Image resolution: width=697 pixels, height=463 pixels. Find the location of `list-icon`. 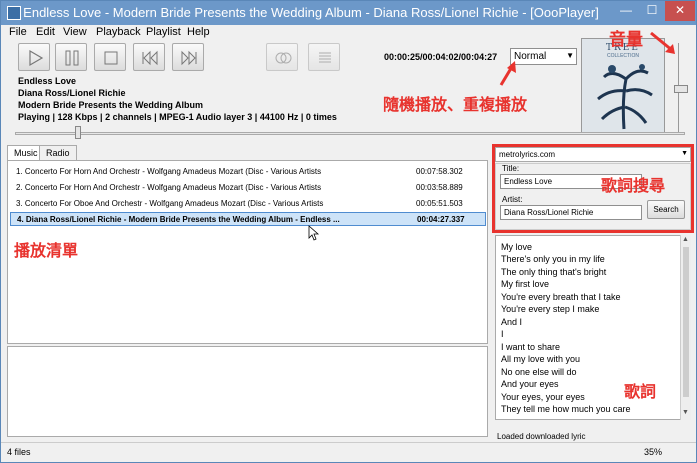

list-icon is located at coordinates (325, 57).